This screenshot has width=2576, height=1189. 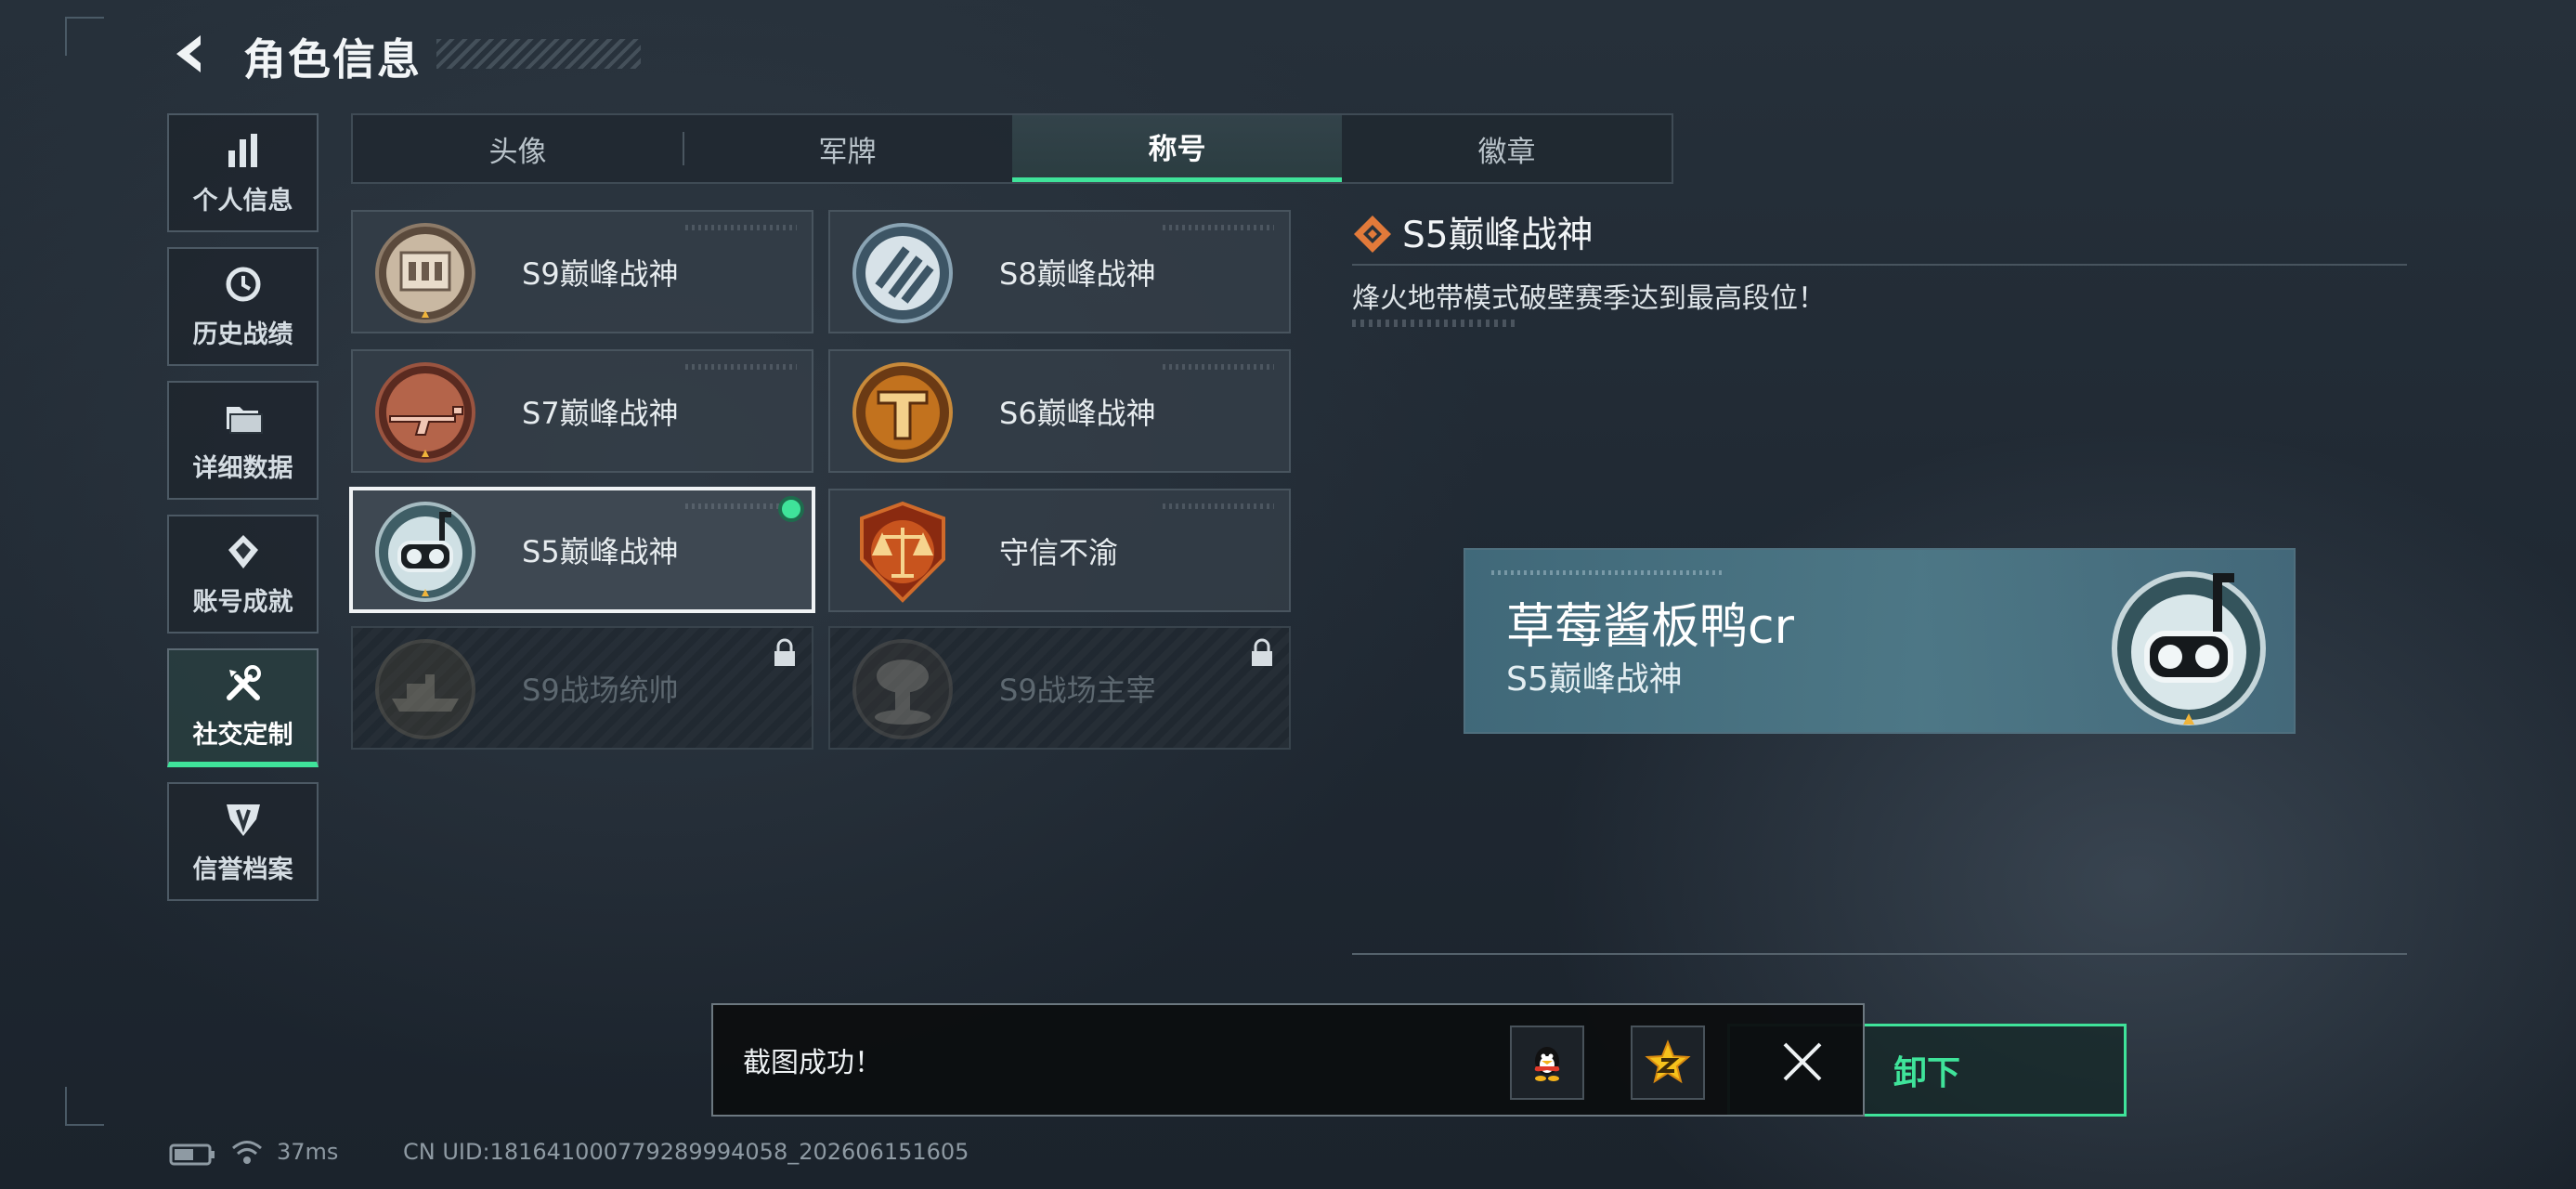 What do you see at coordinates (1802, 1062) in the screenshot?
I see `close-icon` at bounding box center [1802, 1062].